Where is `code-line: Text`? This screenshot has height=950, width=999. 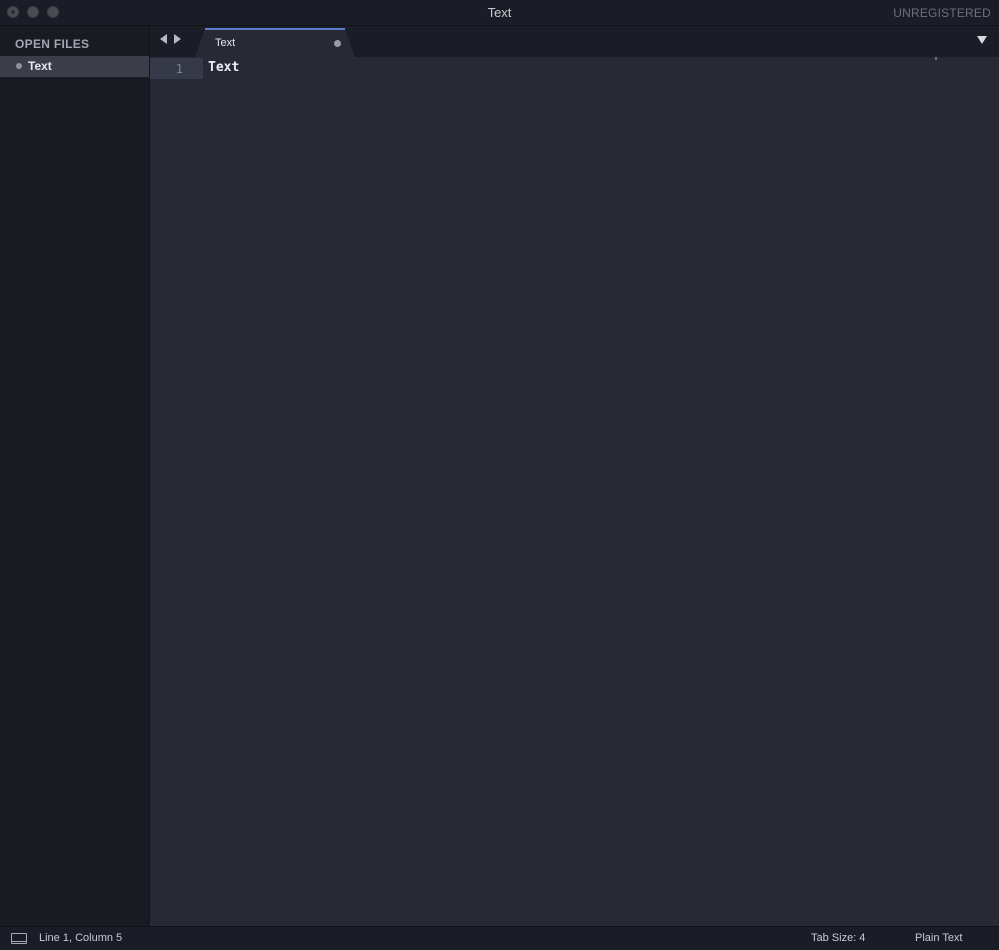 code-line: Text is located at coordinates (223, 67).